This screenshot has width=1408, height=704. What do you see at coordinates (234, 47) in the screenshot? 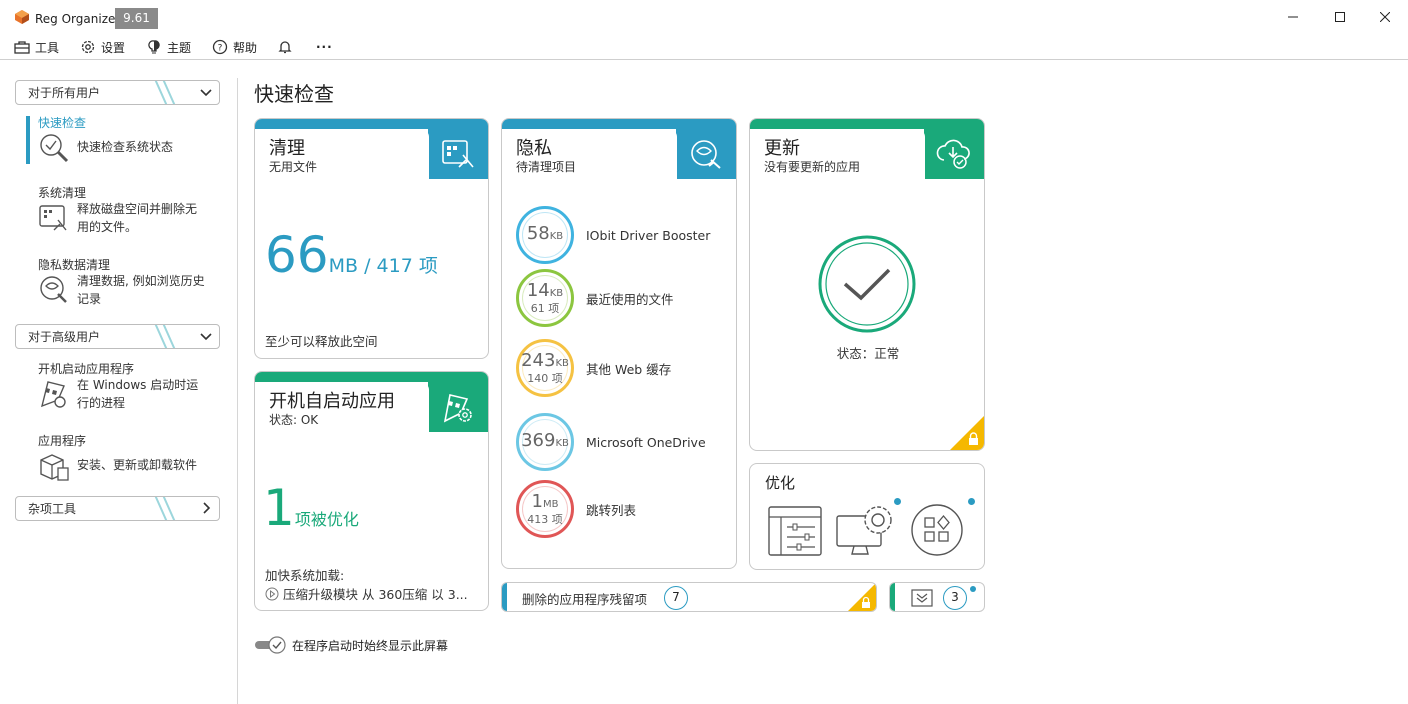
I see `menu-help: ? 帮助` at bounding box center [234, 47].